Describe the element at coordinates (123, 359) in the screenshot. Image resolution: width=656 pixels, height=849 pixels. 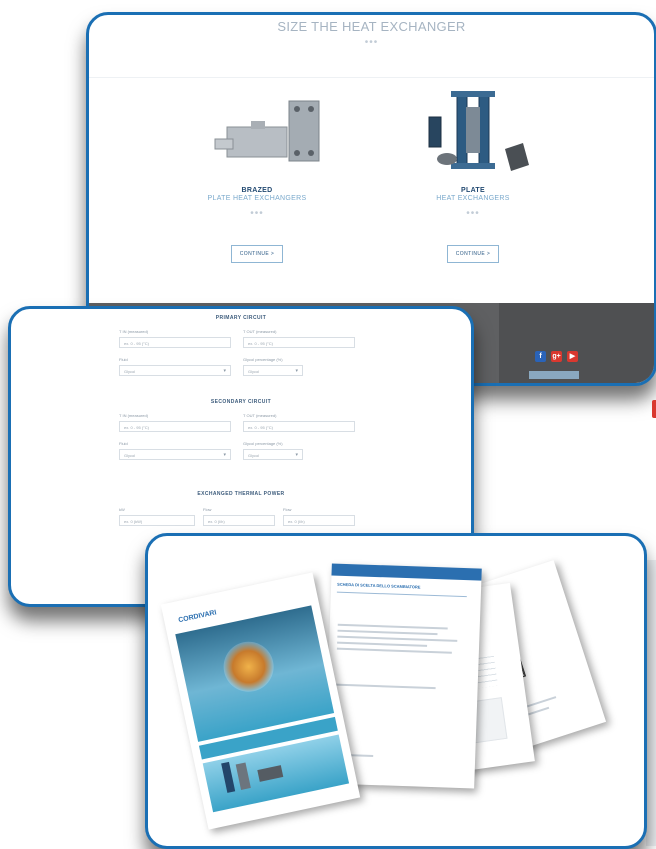
I see `primary-fluid-label: Fluid` at that location.